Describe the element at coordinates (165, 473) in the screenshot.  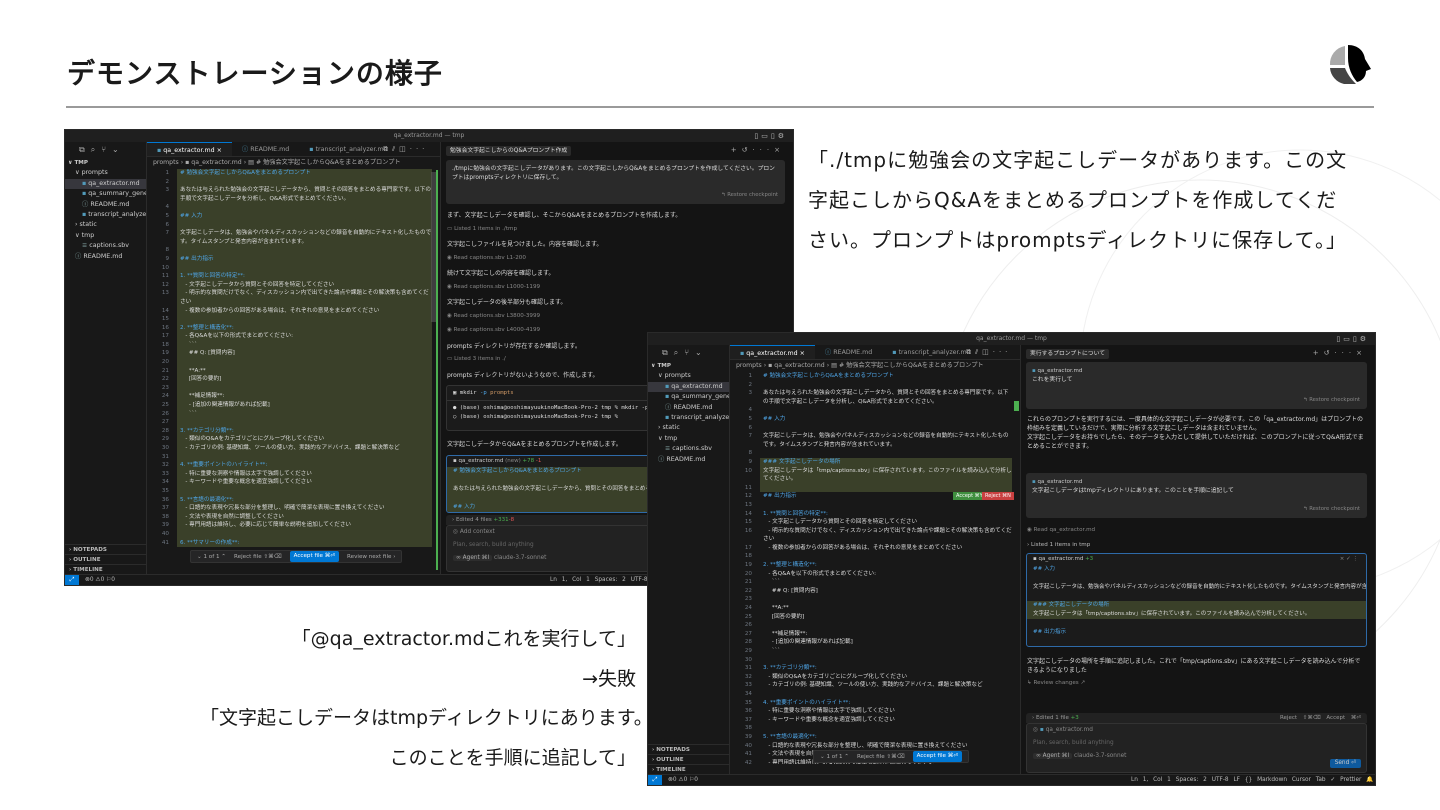
I see `line-number: 33` at that location.